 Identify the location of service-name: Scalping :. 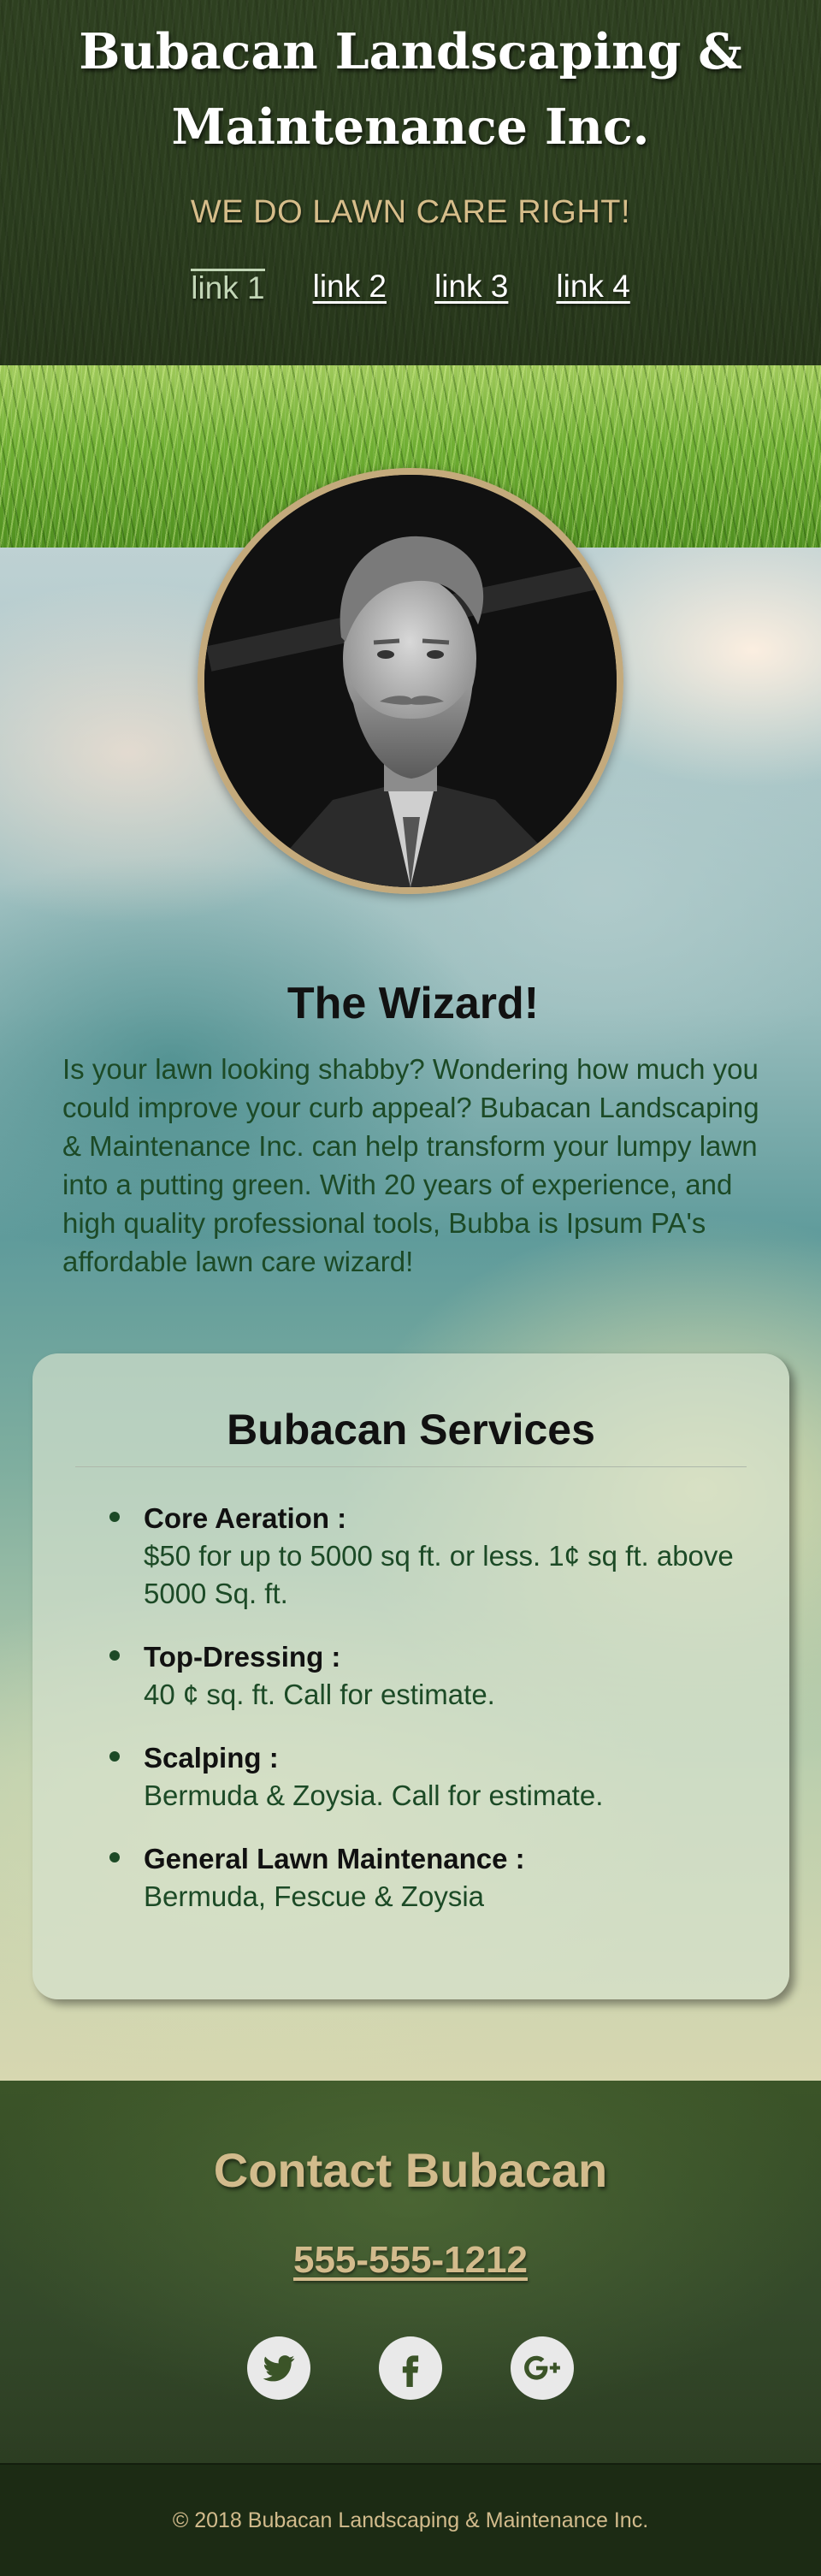
(211, 1758).